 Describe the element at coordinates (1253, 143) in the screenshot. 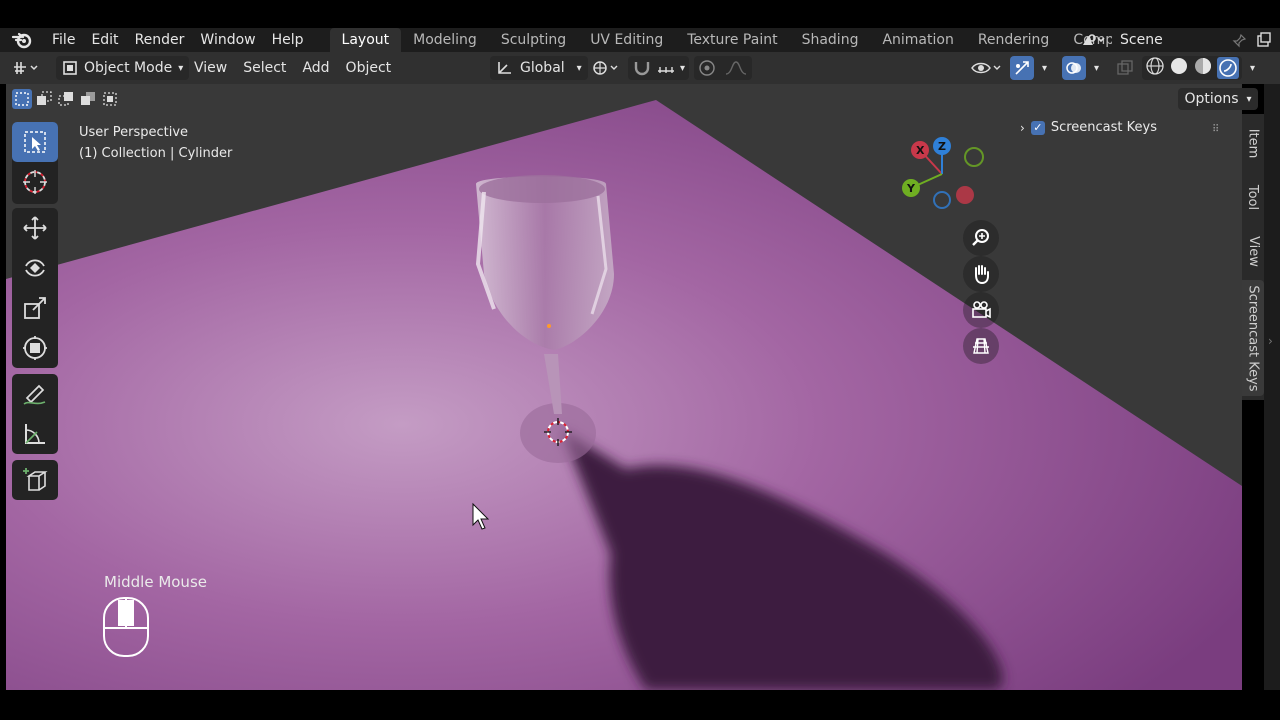

I see `sidebar-tab-item: Item` at that location.